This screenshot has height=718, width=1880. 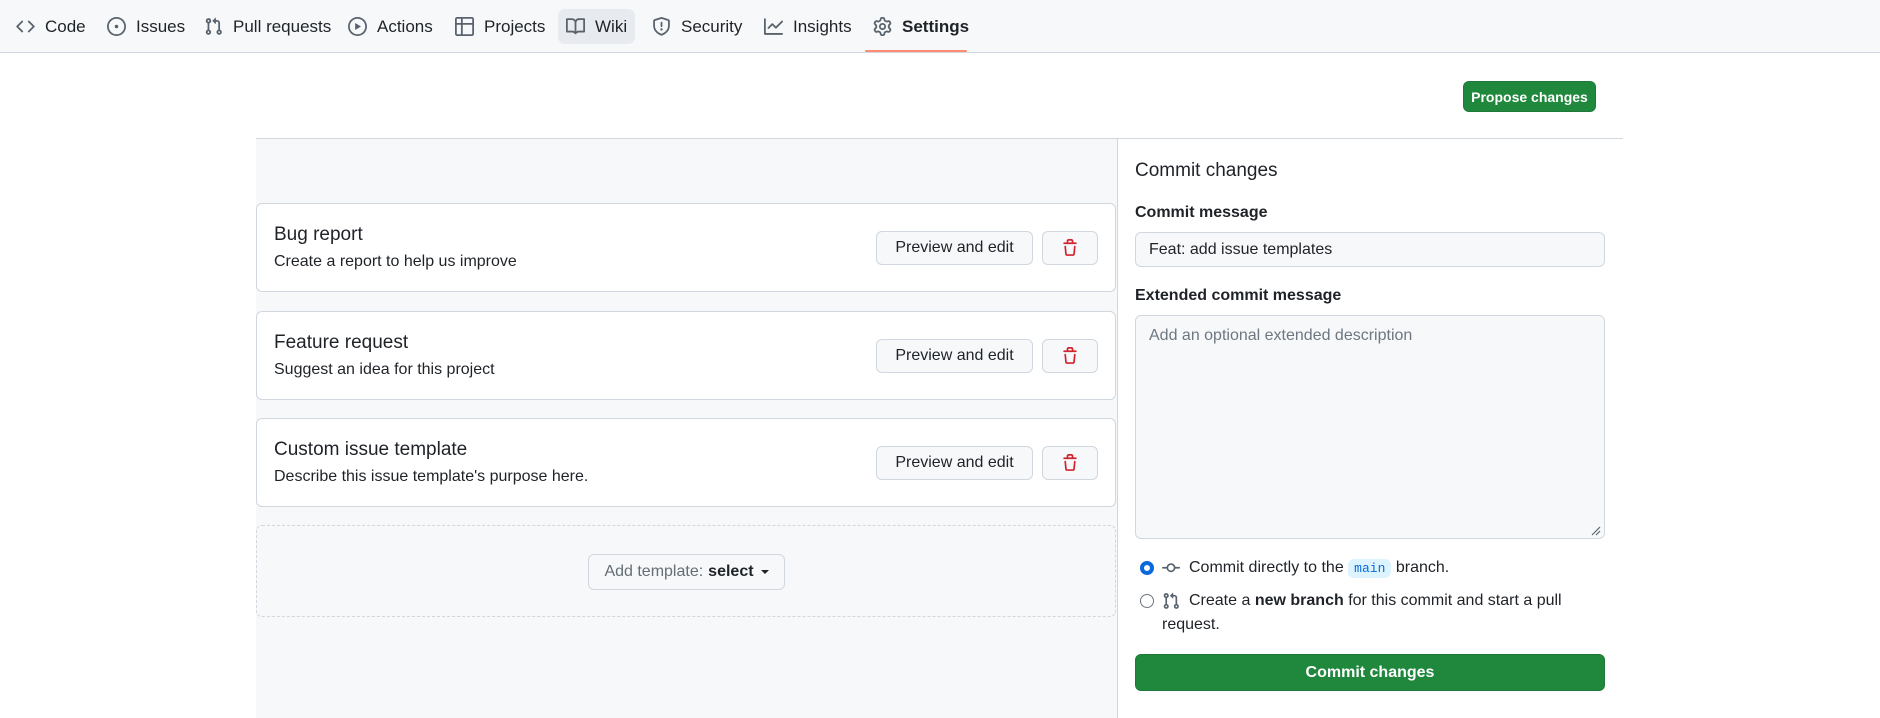 I want to click on tab-settings: Settings, so click(x=921, y=26).